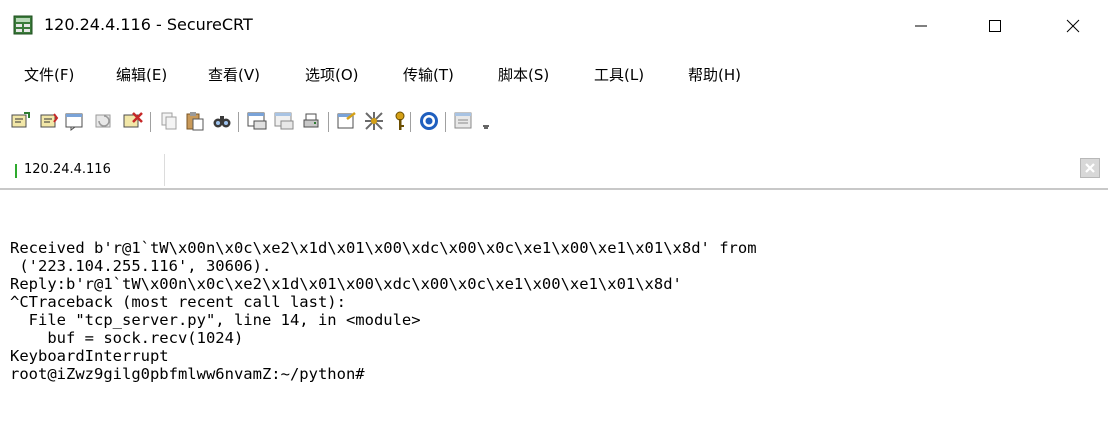  What do you see at coordinates (187, 374) in the screenshot?
I see `terminal-prompt: root@iZwz9gilg0pbfmlww6nvamZ:~/python#` at bounding box center [187, 374].